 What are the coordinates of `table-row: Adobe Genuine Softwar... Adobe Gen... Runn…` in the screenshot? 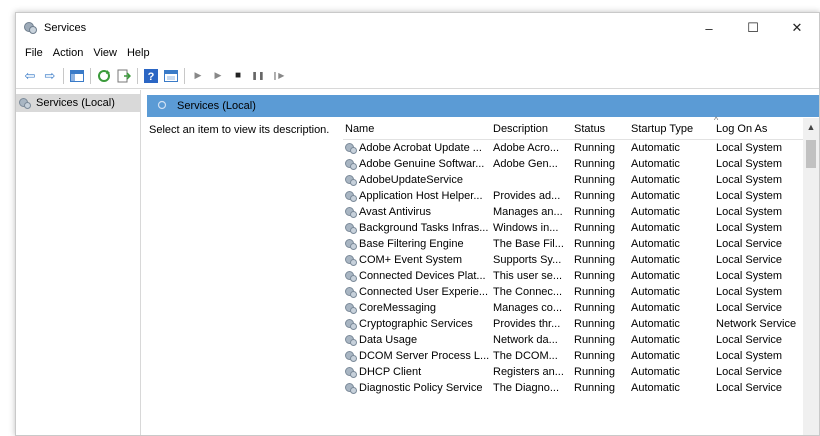 It's located at (581, 164).